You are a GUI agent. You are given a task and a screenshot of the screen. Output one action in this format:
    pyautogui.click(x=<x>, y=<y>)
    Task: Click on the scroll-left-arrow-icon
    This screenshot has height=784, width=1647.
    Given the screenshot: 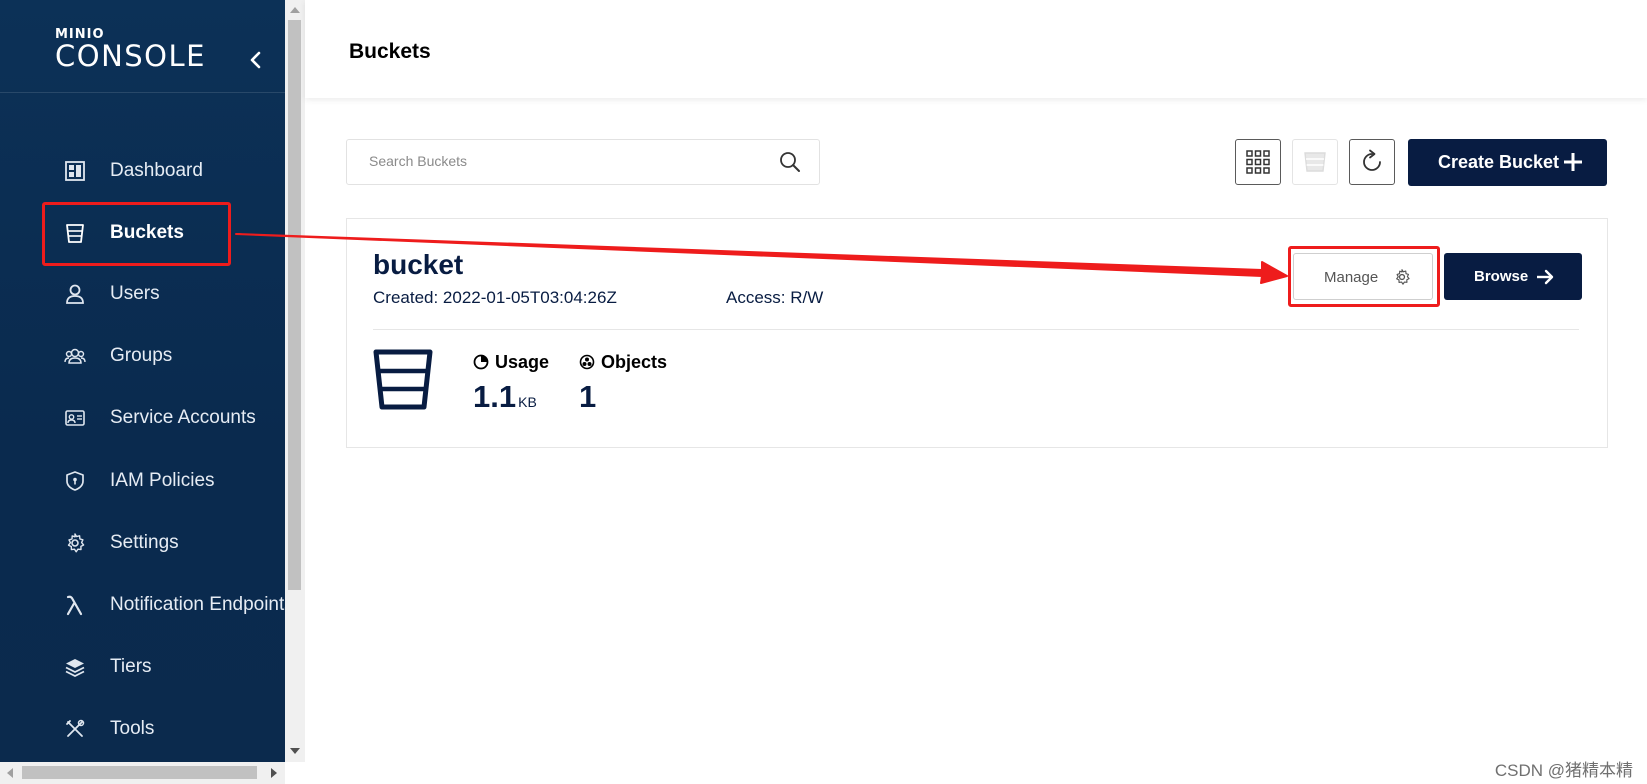 What is the action you would take?
    pyautogui.click(x=10, y=773)
    